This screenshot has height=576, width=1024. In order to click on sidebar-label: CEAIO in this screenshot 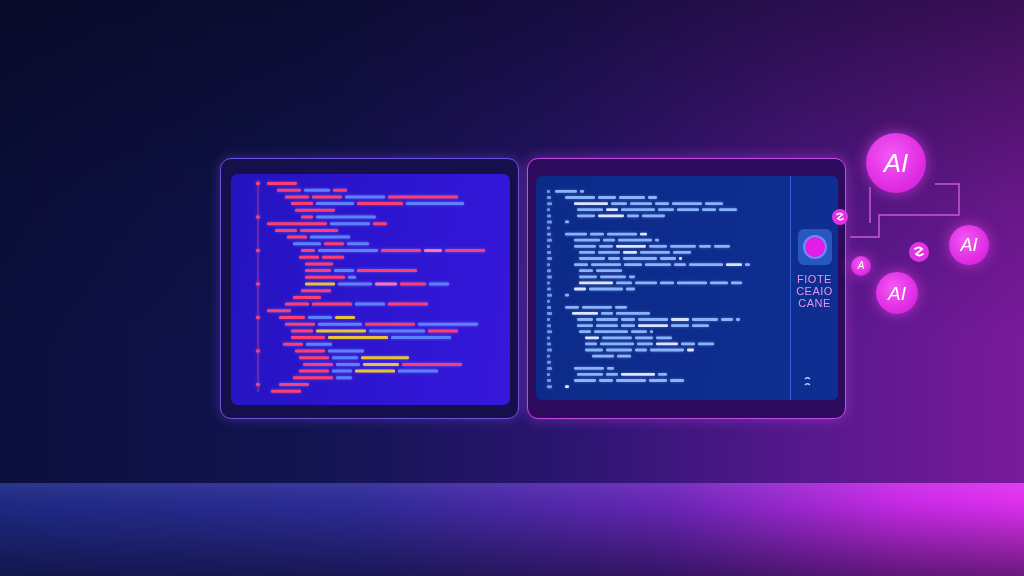, I will do `click(814, 291)`.